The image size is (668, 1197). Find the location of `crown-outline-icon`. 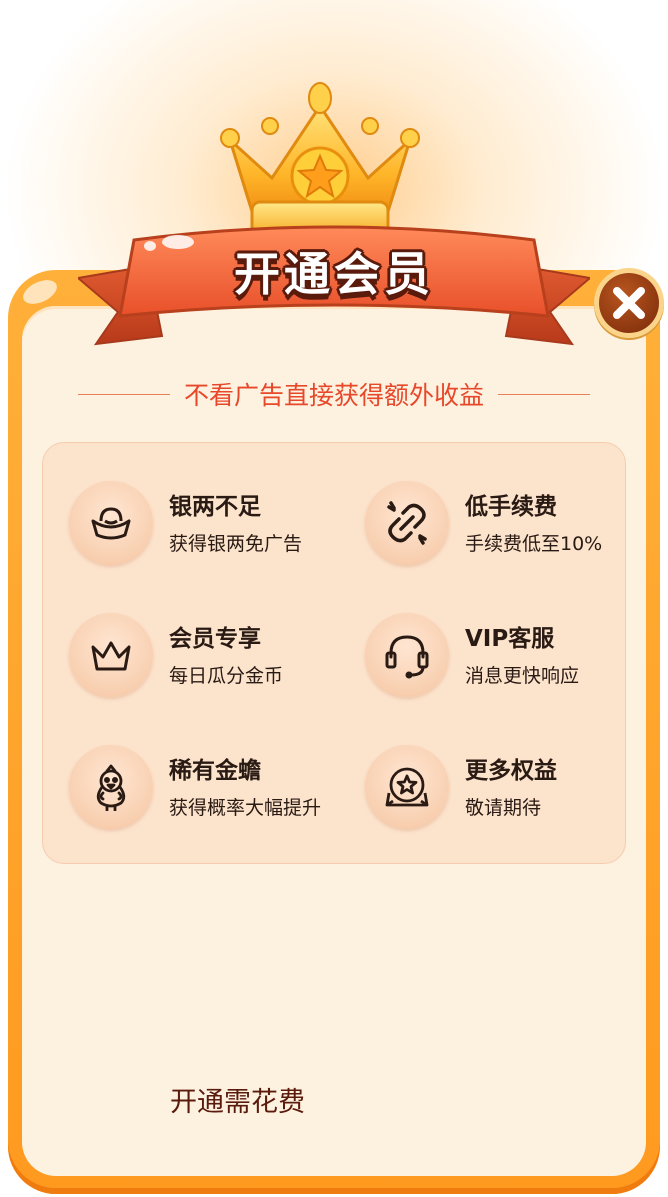

crown-outline-icon is located at coordinates (111, 656).